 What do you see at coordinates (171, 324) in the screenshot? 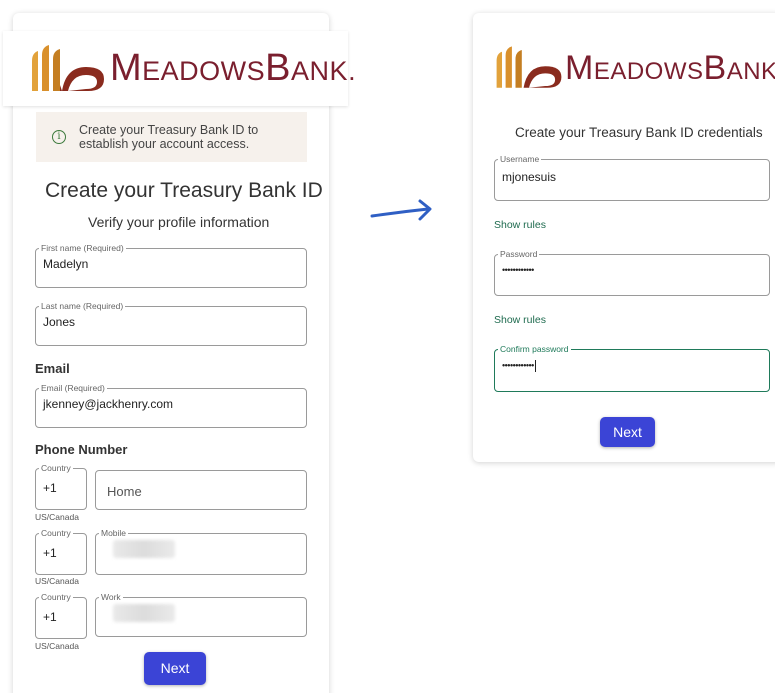
I see `last-name-field: Last name (Required) Jones` at bounding box center [171, 324].